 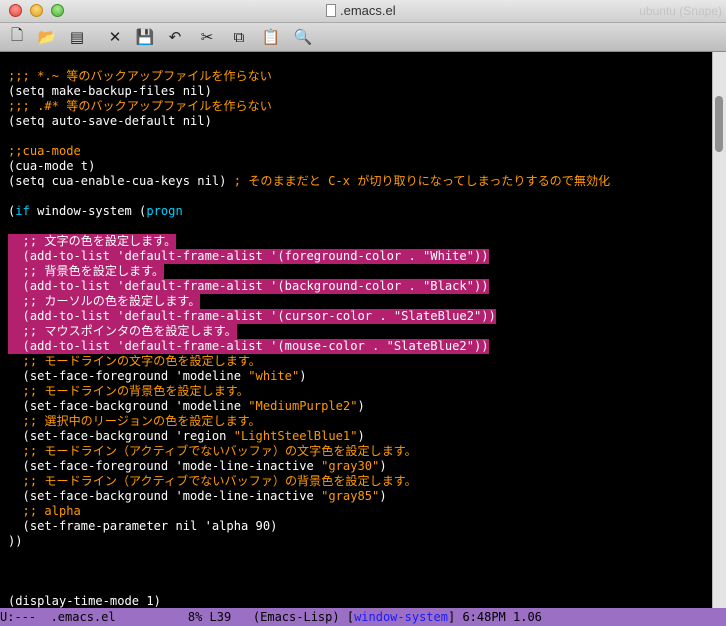 I want to click on selected-text: ;; カーソルの色を設定します。, so click(x=104, y=301).